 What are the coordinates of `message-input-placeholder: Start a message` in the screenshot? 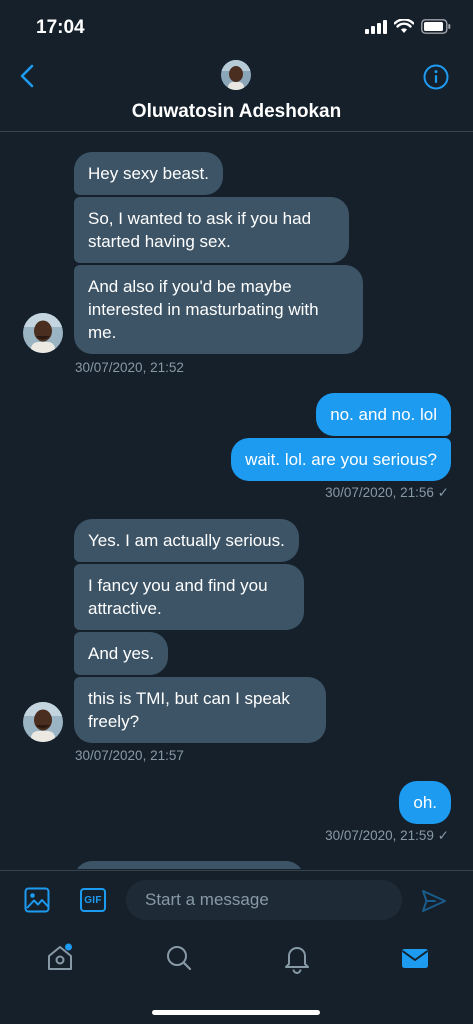 It's located at (207, 899).